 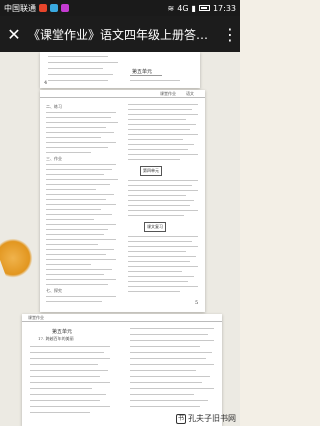 I want to click on network-type: 4G, so click(x=183, y=8).